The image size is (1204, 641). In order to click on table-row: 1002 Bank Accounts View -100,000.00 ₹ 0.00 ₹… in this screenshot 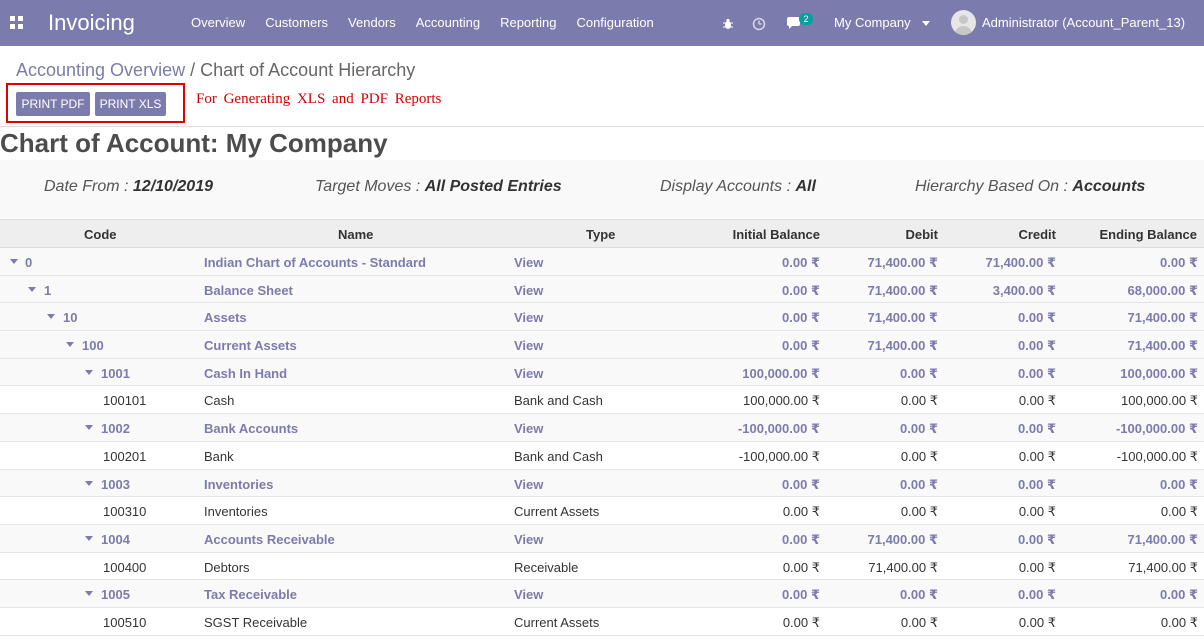, I will do `click(602, 428)`.